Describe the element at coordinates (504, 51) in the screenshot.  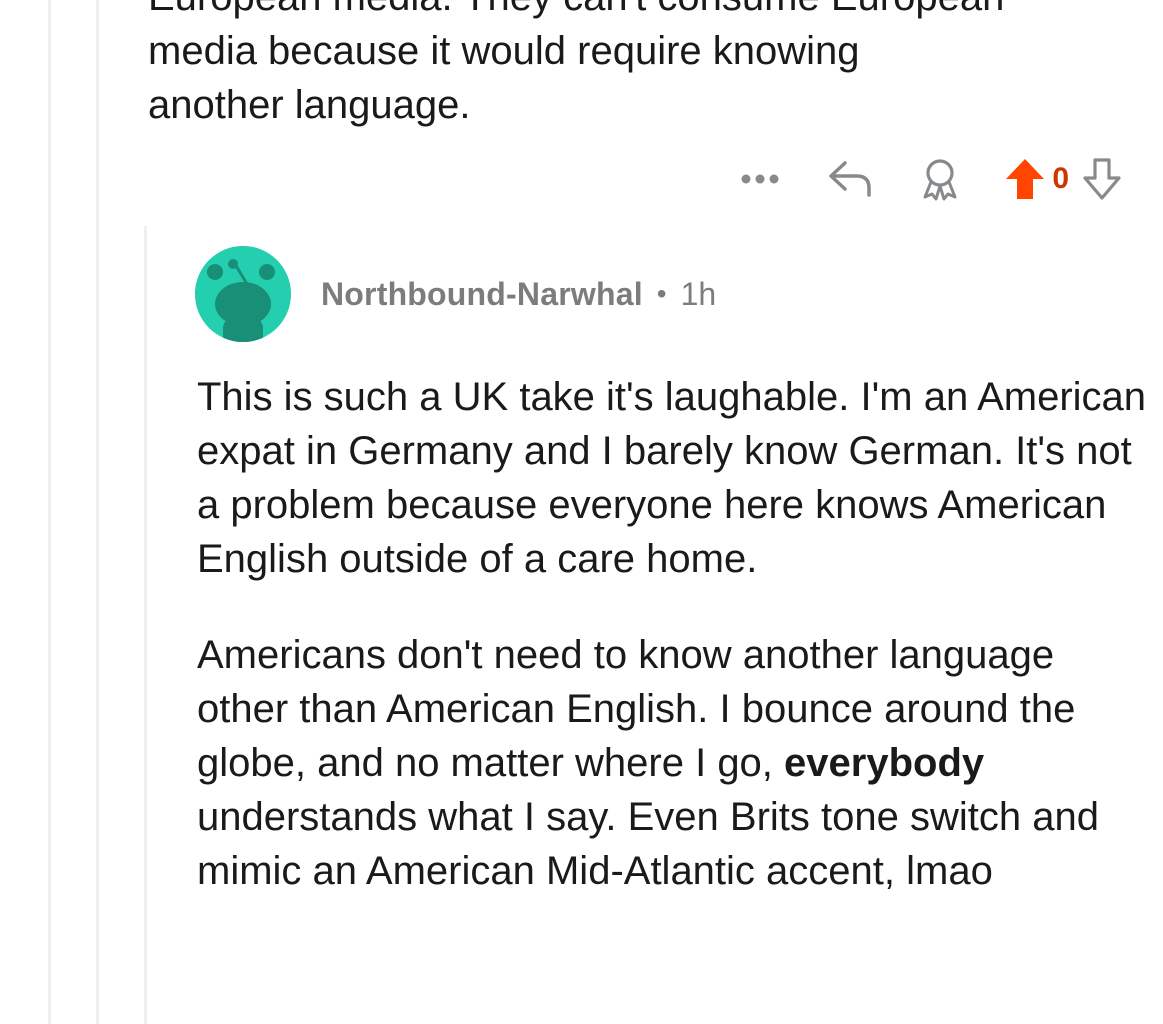
I see `parent-comment-line: media because it would require knowing` at that location.